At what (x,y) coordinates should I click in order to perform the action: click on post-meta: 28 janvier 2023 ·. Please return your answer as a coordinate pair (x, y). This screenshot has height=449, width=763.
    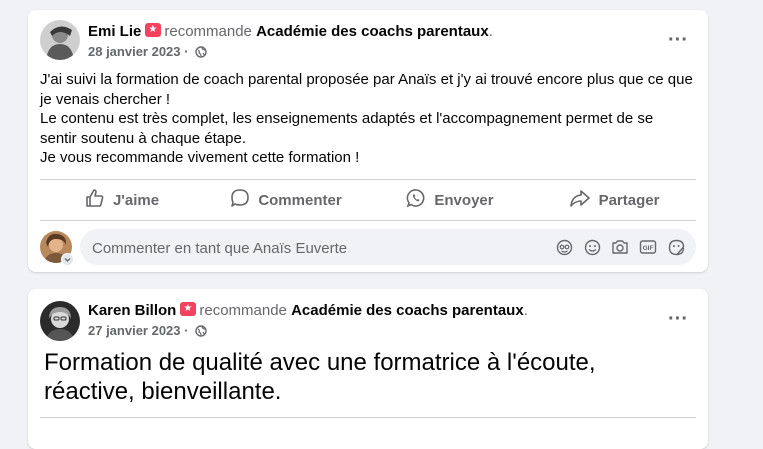
    Looking at the image, I should click on (147, 52).